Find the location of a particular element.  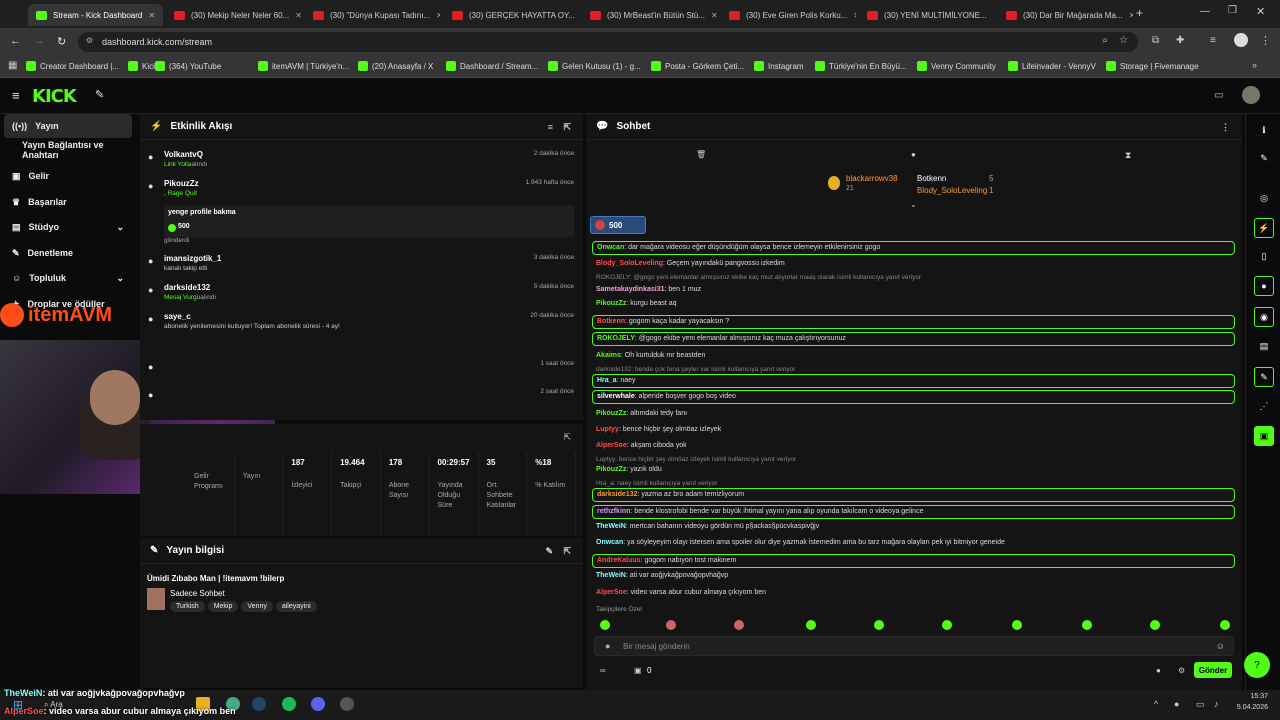

tag-chip: Venny is located at coordinates (257, 606).